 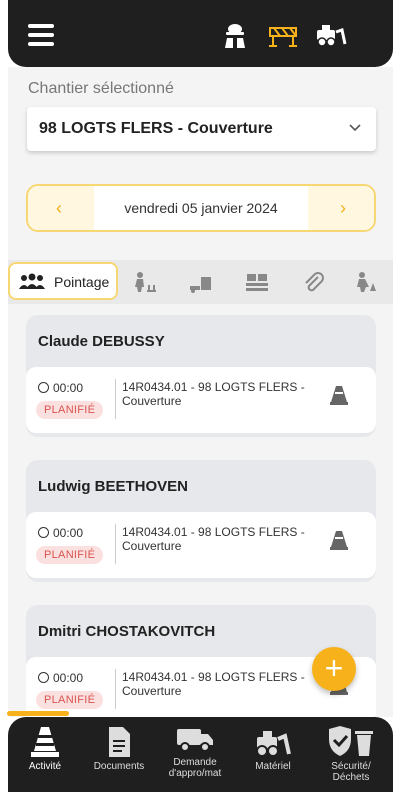 What do you see at coordinates (101, 341) in the screenshot?
I see `employee-name: Claude DEBUSSY` at bounding box center [101, 341].